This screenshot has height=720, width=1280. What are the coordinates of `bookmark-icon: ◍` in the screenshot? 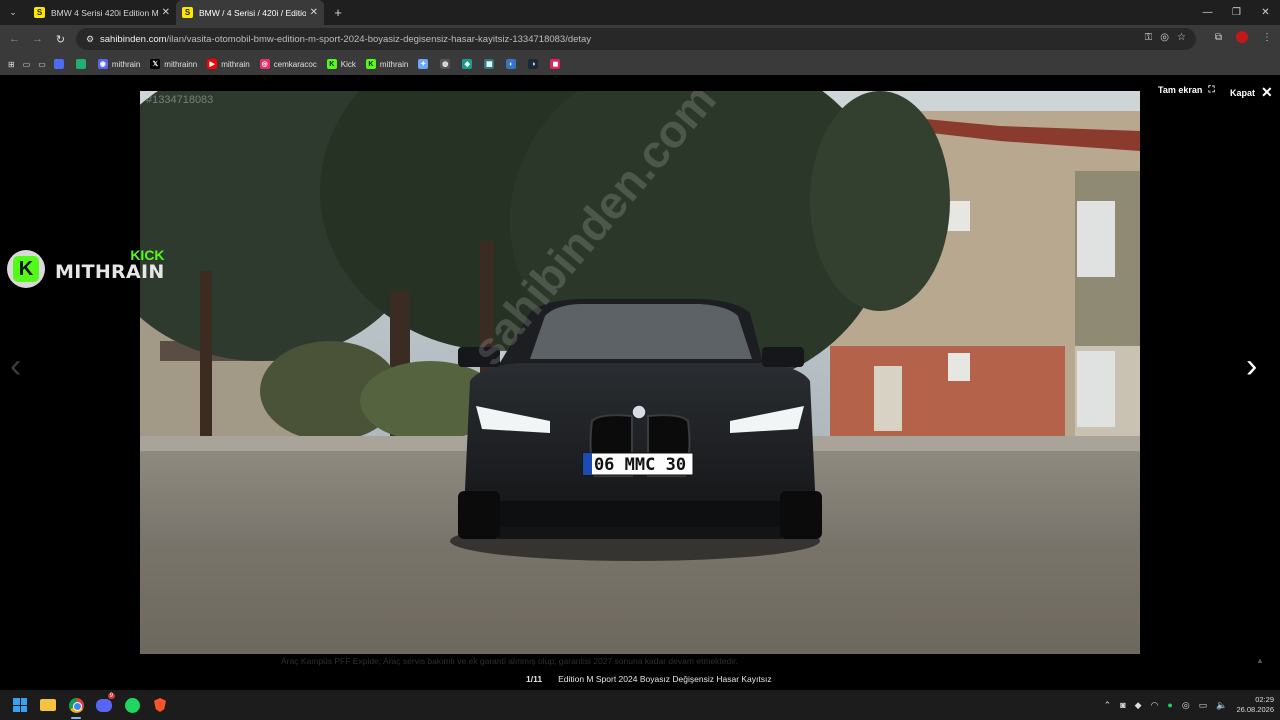 It's located at (447, 64).